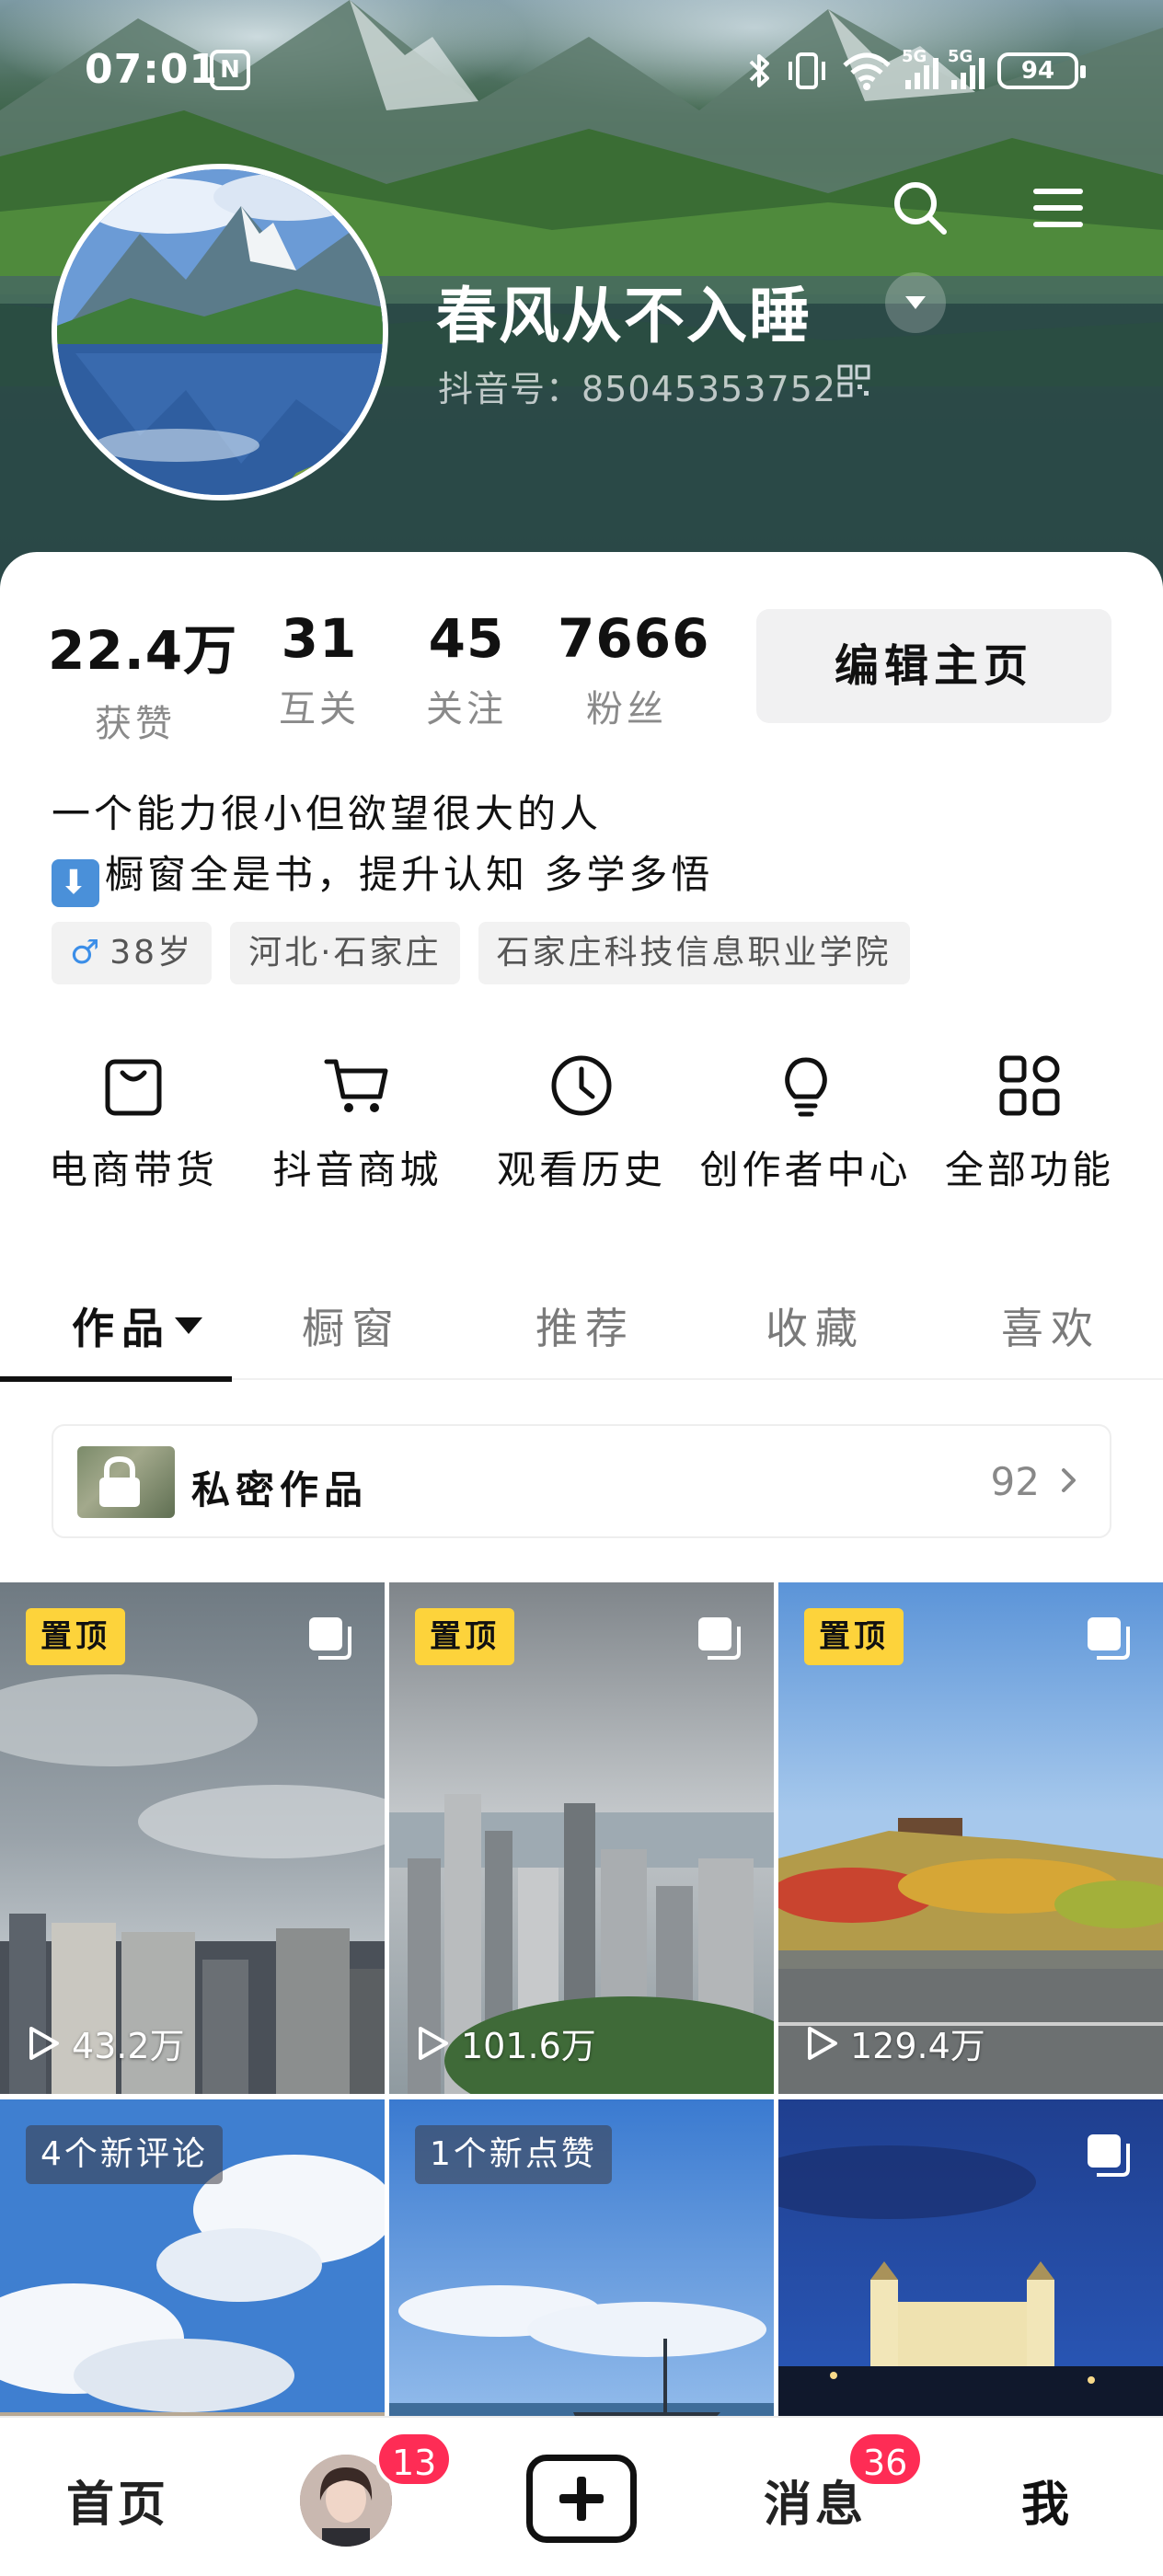 The height and width of the screenshot is (2576, 1163). I want to click on feature-creator-center: 创作者中心, so click(806, 1122).